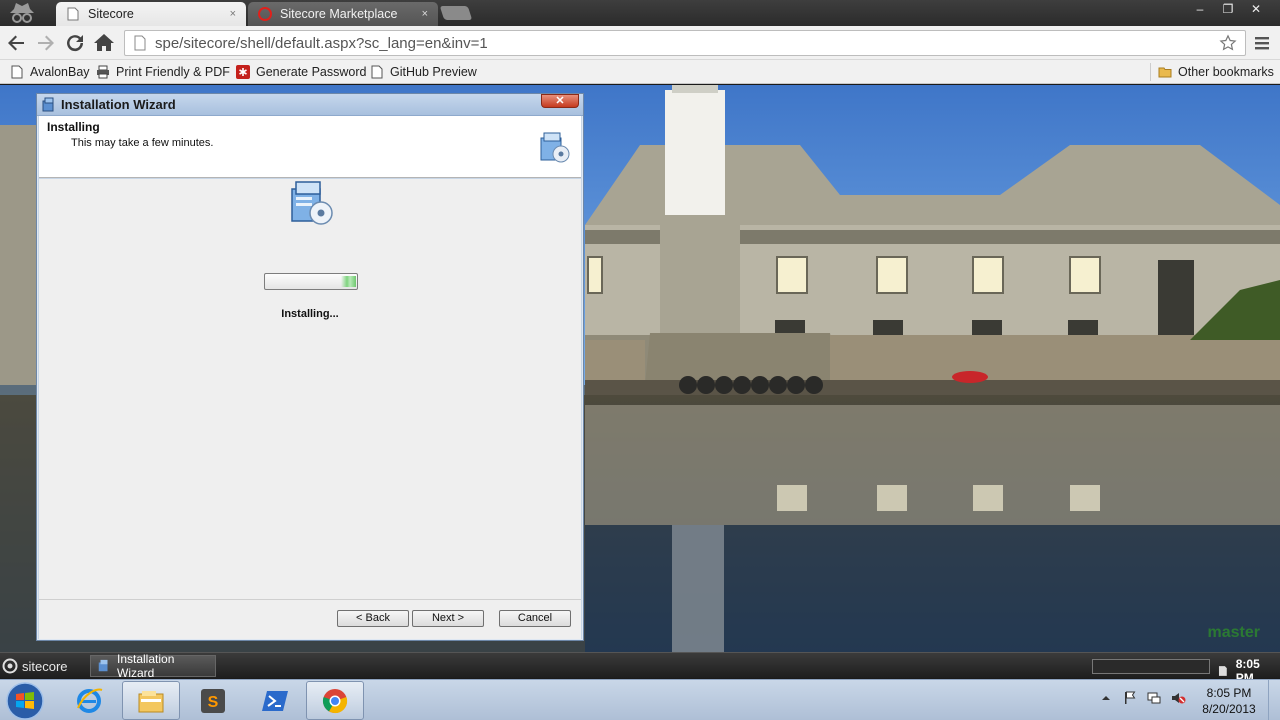  Describe the element at coordinates (22, 13) in the screenshot. I see `incognito-icon` at that location.